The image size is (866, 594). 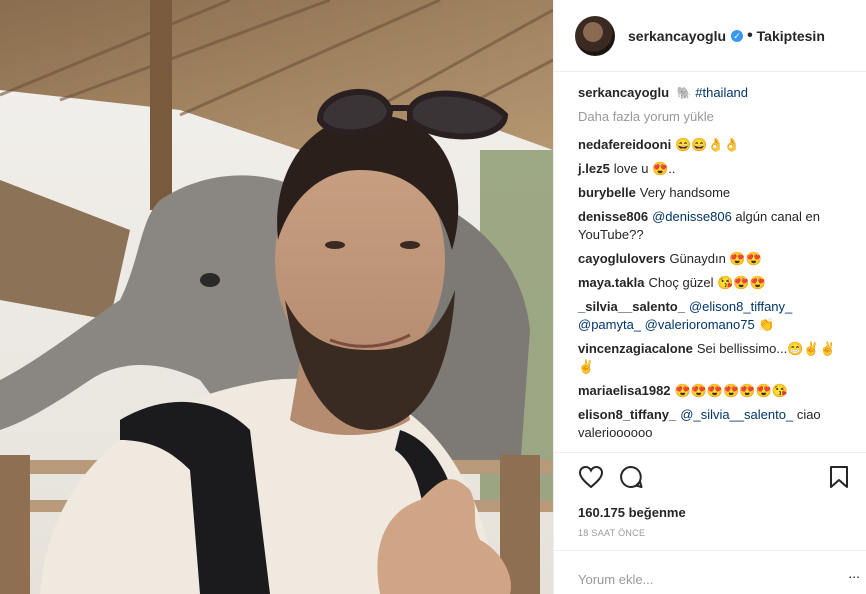 I want to click on comment-text: Very handsome, so click(x=685, y=192).